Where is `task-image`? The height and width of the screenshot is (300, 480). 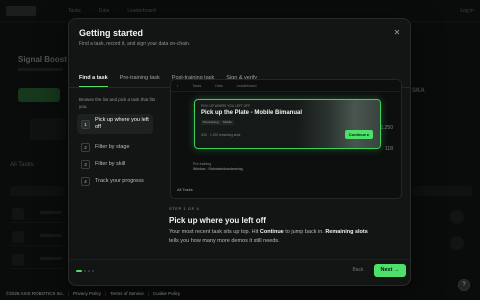 task-image is located at coordinates (337, 124).